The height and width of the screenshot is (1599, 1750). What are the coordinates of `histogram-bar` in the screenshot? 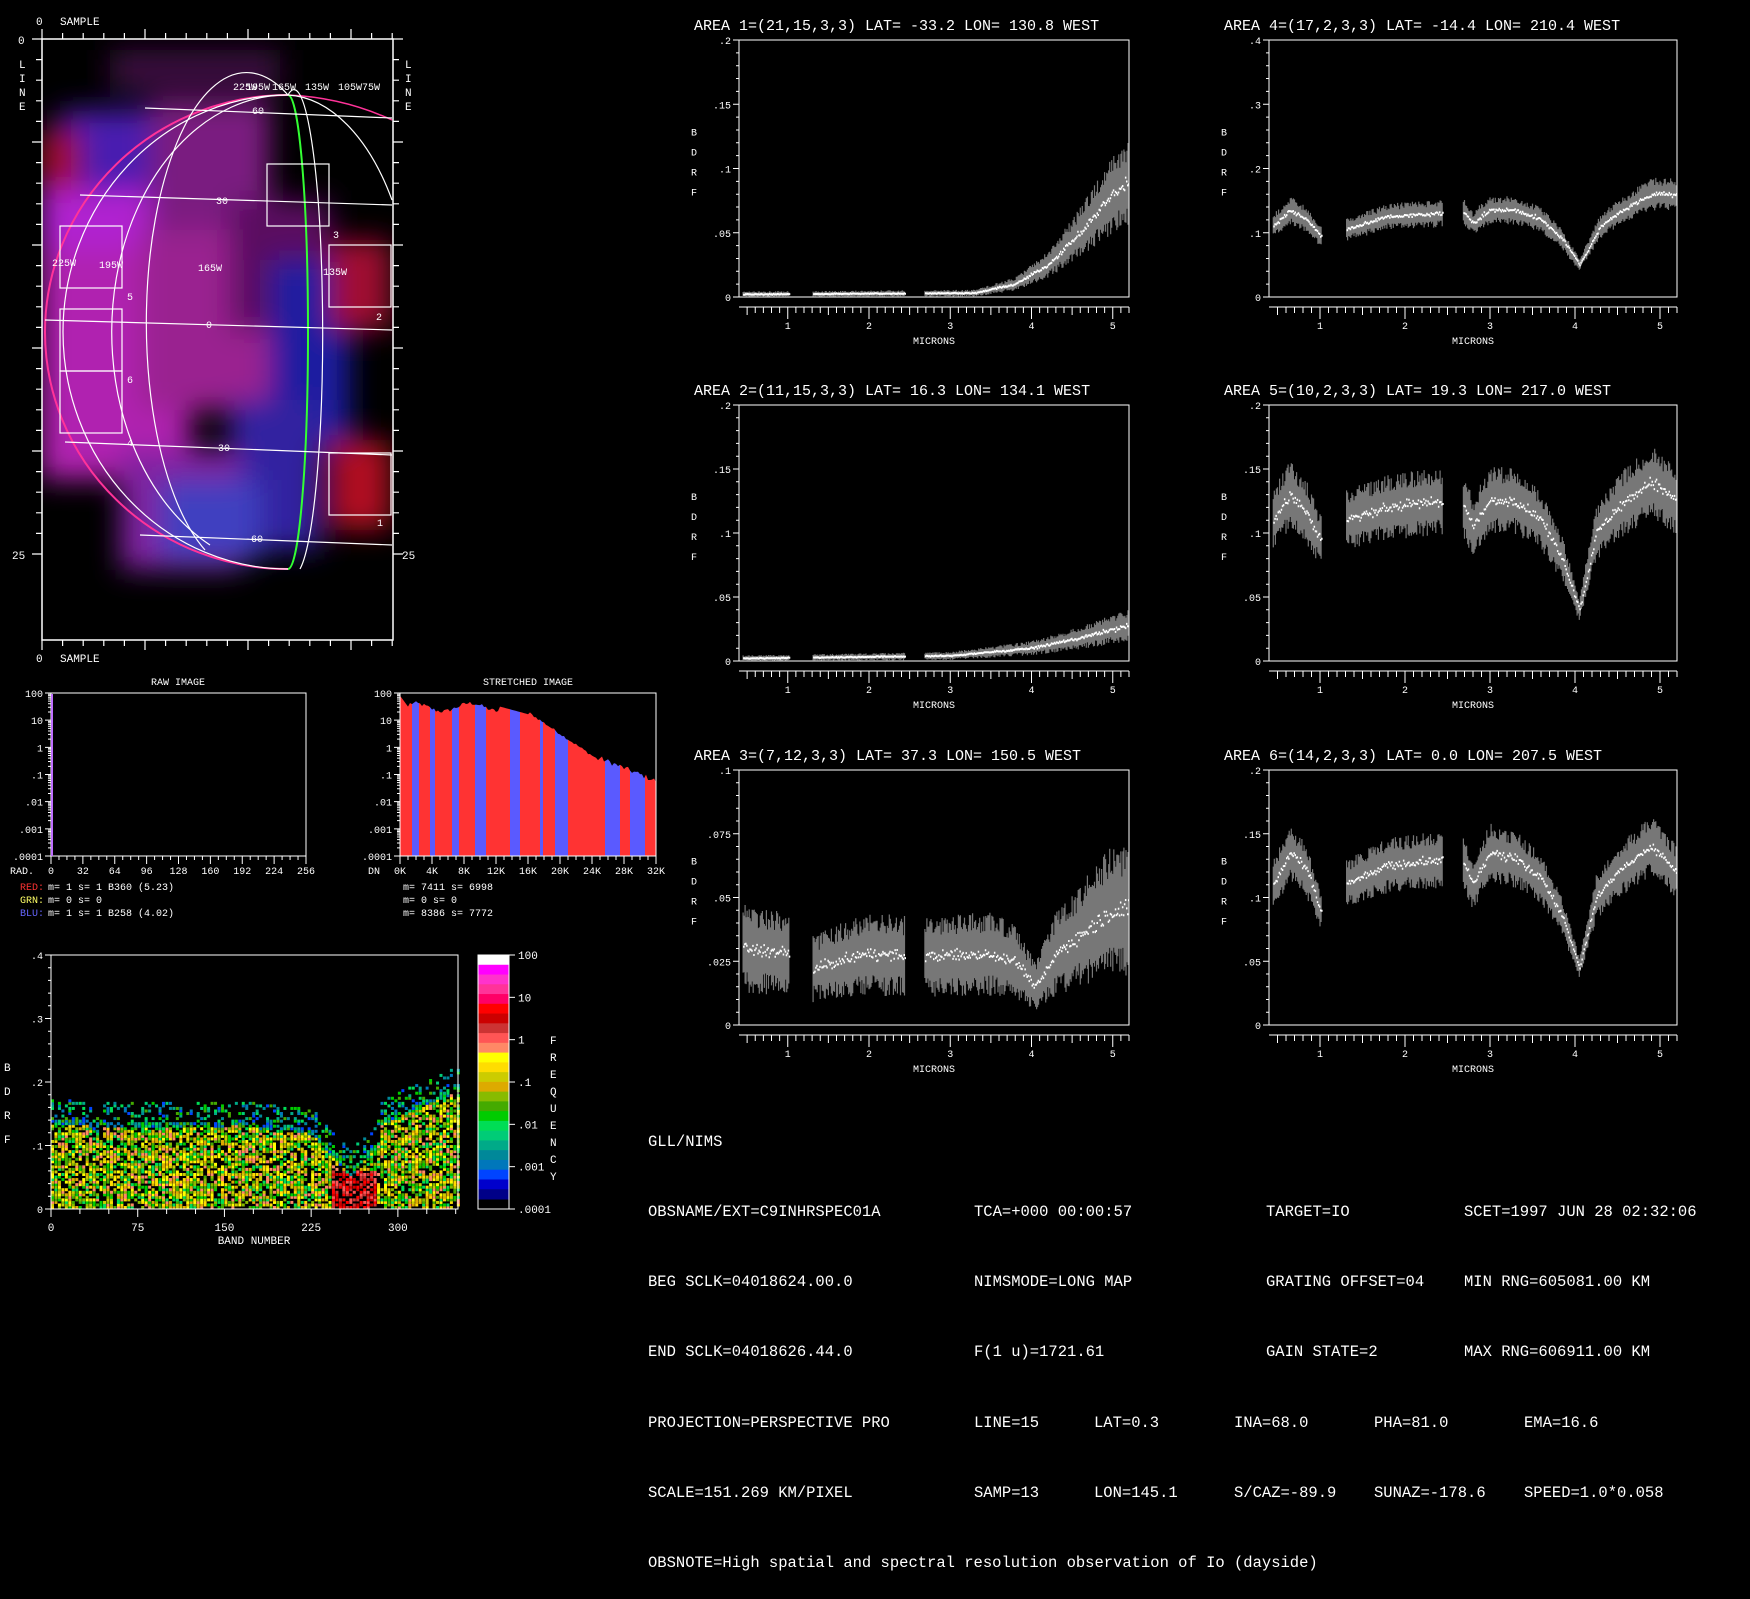 It's located at (443, 774).